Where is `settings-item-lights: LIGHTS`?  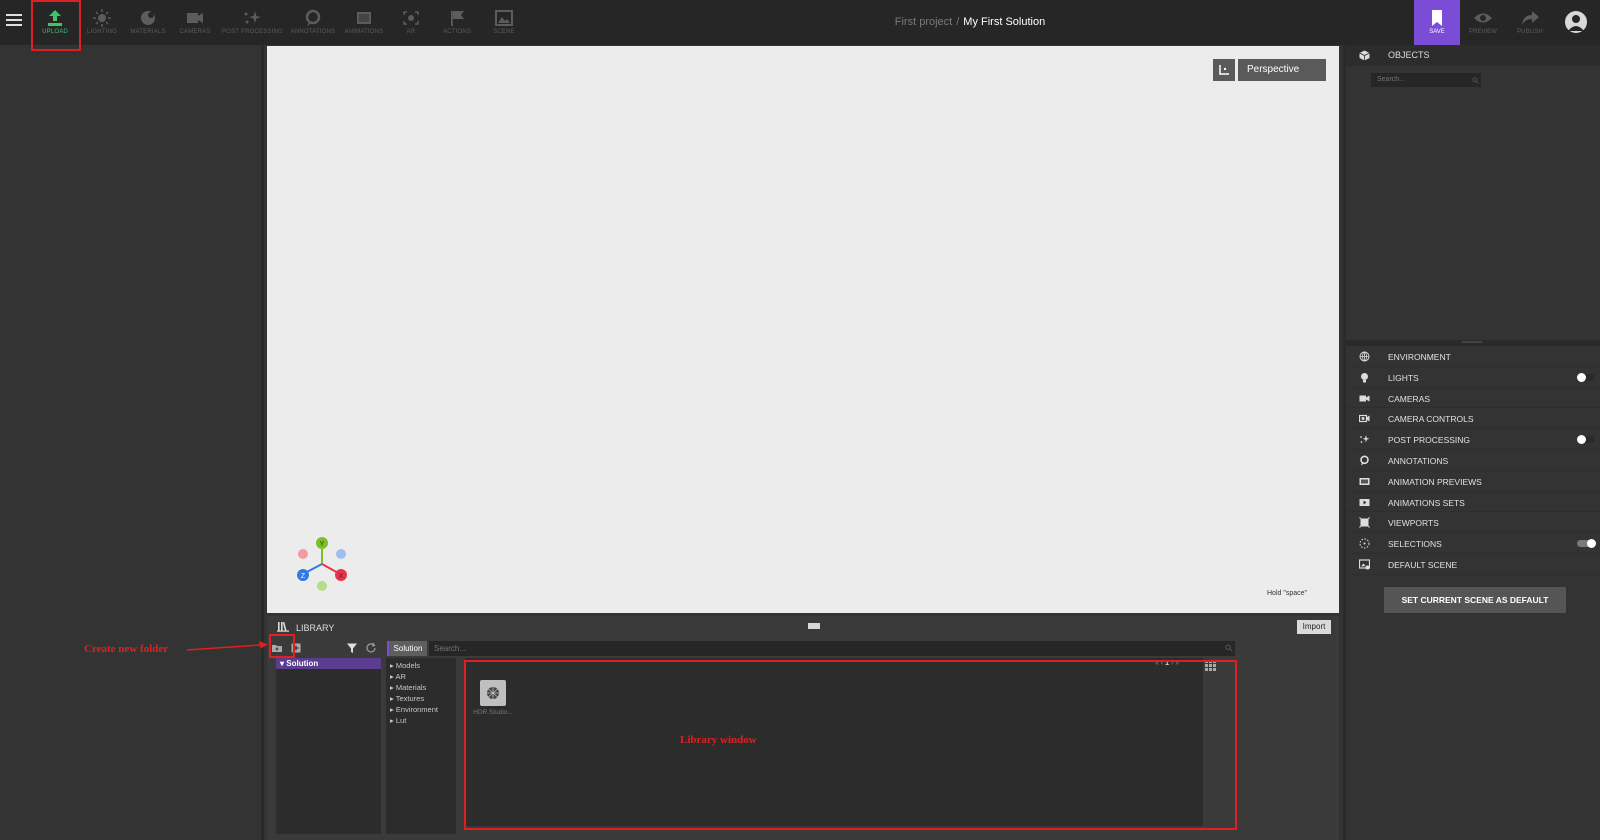 settings-item-lights: LIGHTS is located at coordinates (1473, 377).